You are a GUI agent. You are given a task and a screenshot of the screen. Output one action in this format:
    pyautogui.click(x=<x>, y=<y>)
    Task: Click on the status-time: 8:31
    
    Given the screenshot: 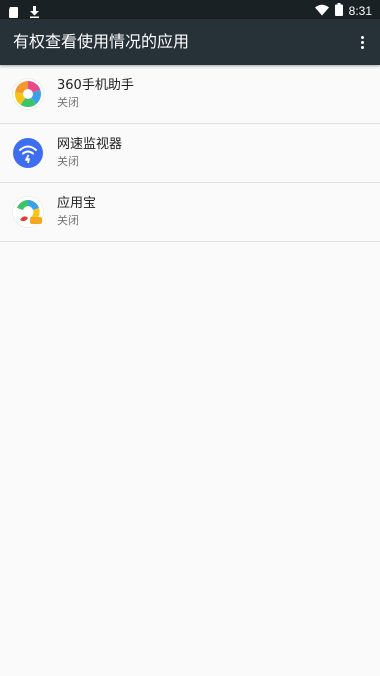 What is the action you would take?
    pyautogui.click(x=360, y=10)
    